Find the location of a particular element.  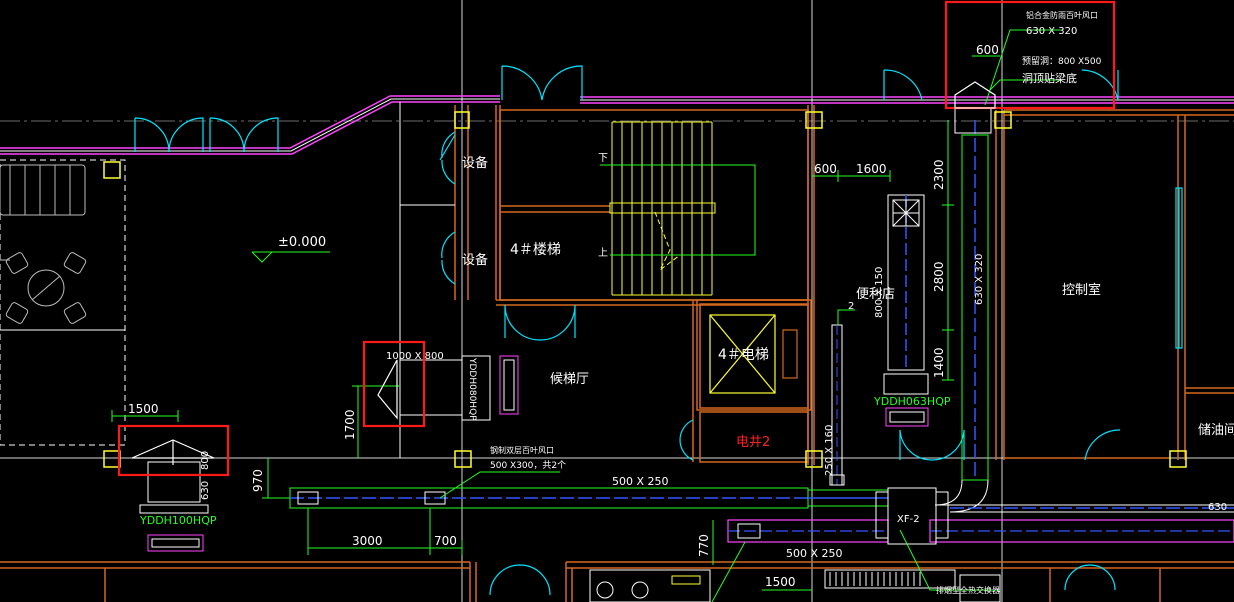

dim-1500-left: 1500 is located at coordinates (143, 409).